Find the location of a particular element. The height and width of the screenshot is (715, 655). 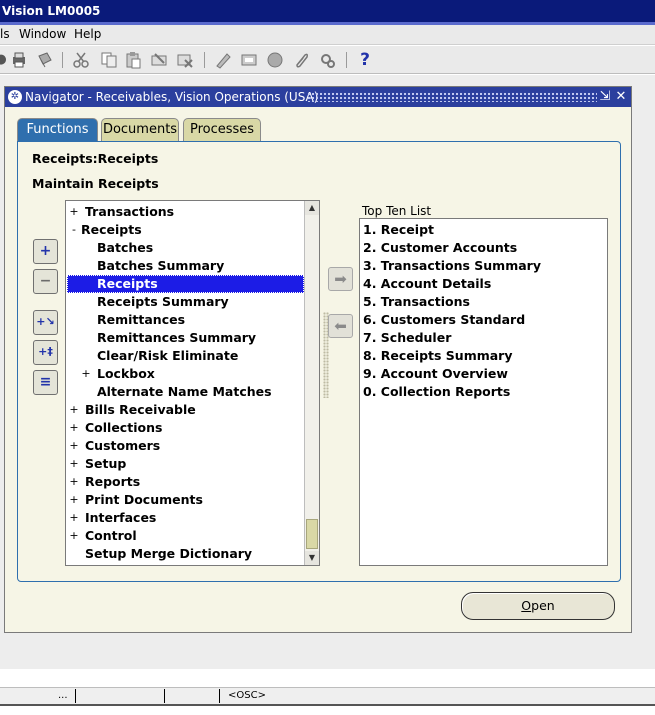

expand-button: + is located at coordinates (45, 251).